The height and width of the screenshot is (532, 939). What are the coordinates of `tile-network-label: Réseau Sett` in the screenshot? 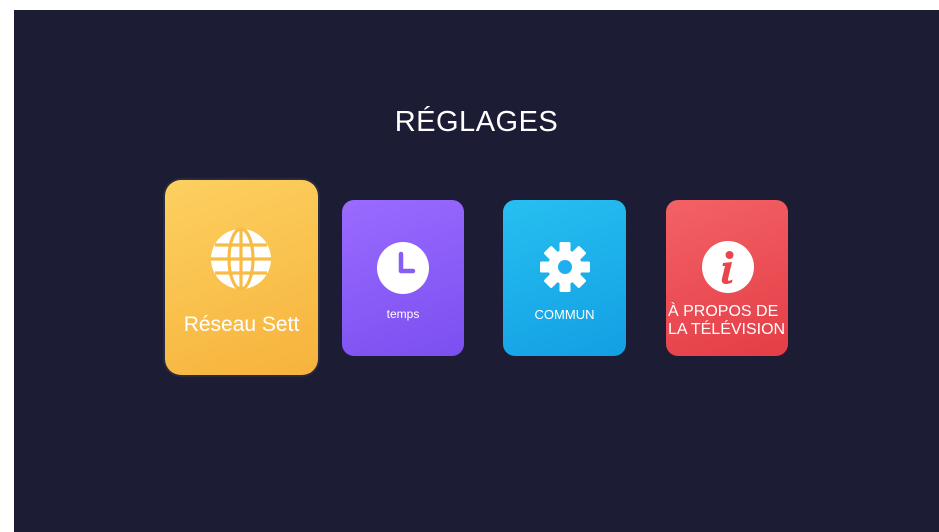 It's located at (241, 324).